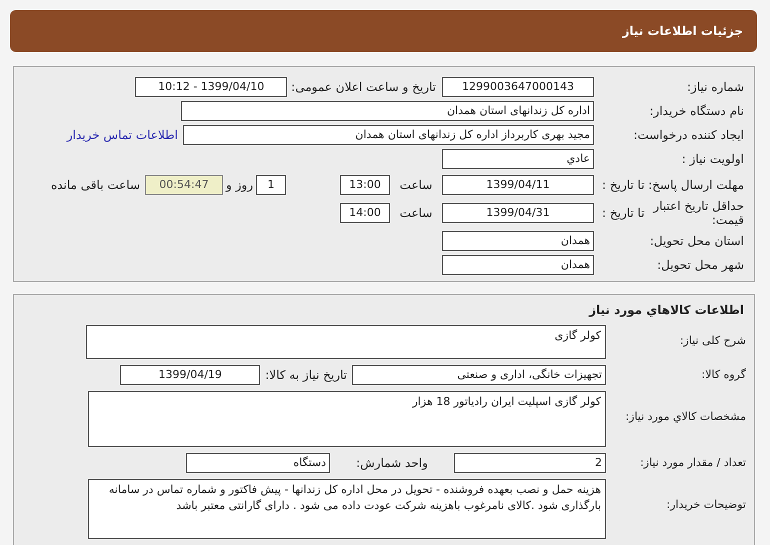  Describe the element at coordinates (715, 87) in the screenshot. I see `field-label: شماره نیاز:` at that location.